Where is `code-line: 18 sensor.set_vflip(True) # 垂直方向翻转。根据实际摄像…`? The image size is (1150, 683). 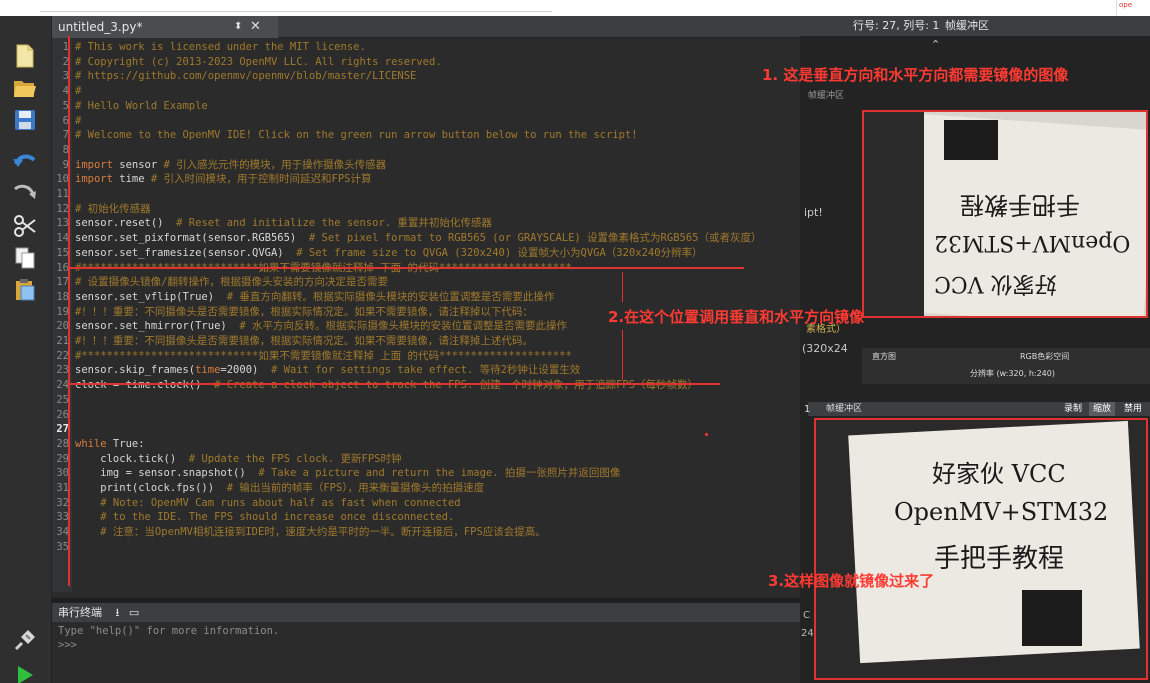
code-line: 18 sensor.set_vflip(True) # 垂直方向翻转。根据实际摄像… is located at coordinates (426, 297).